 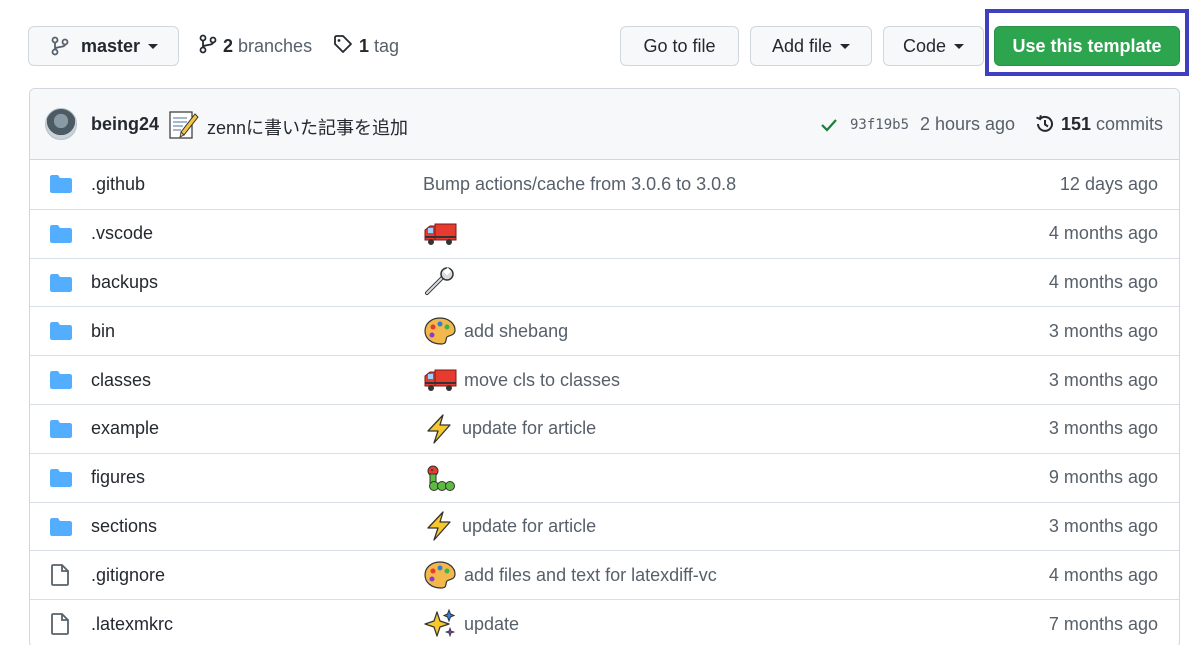 What do you see at coordinates (440, 478) in the screenshot?
I see `caterpillar-icon` at bounding box center [440, 478].